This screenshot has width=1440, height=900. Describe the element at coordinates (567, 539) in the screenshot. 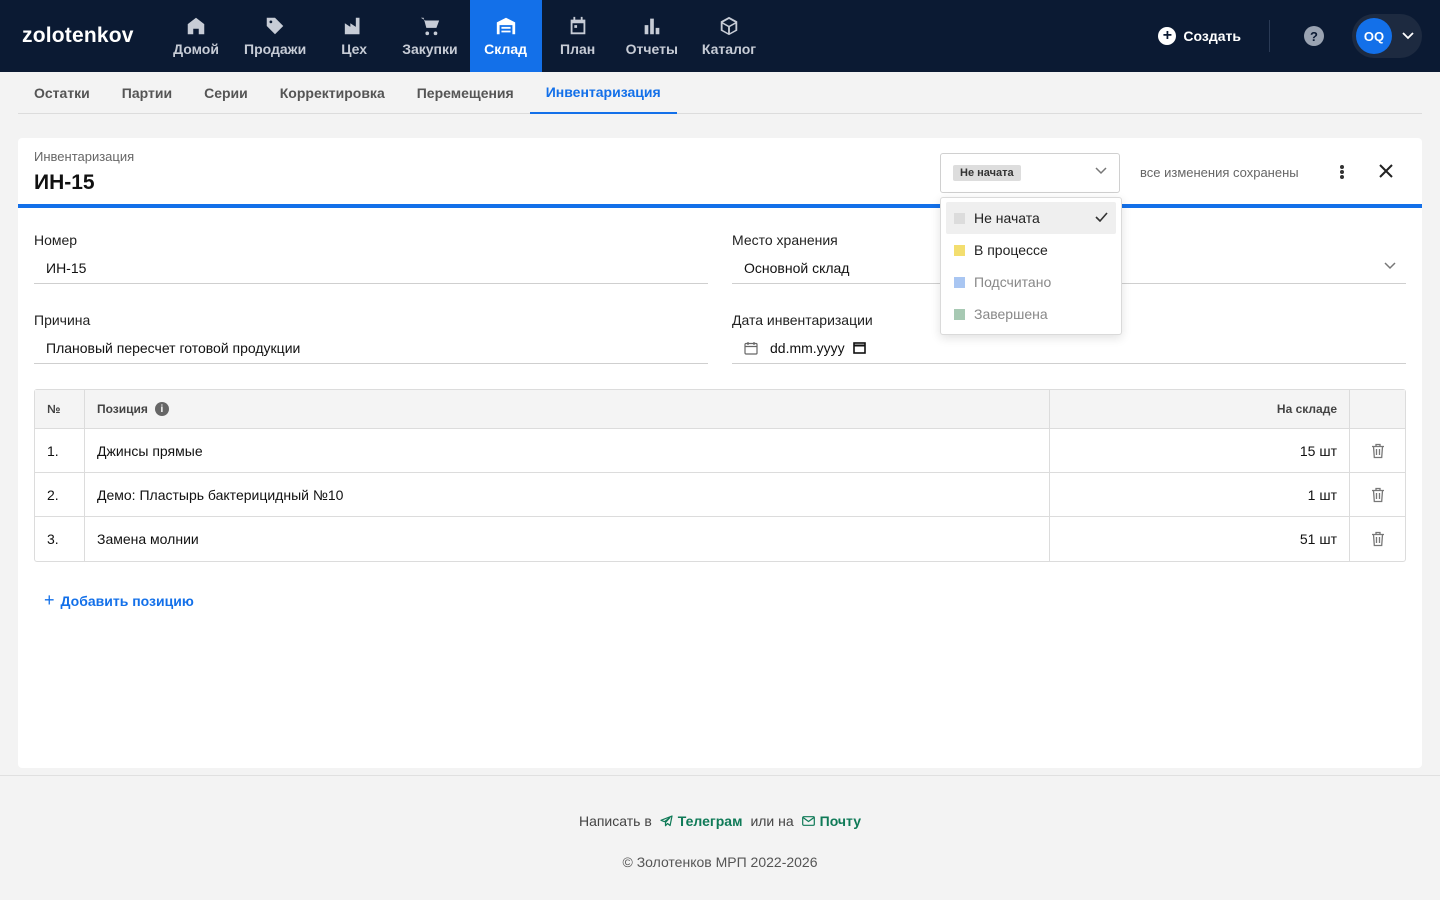

I see `row-position: Замена молнии` at that location.